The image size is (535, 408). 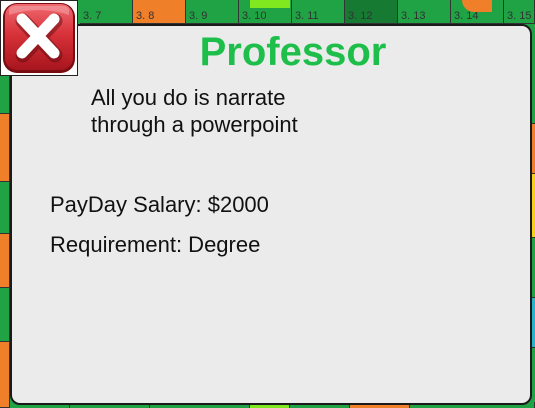 I want to click on board-space-label: 3. 7, so click(x=92, y=16).